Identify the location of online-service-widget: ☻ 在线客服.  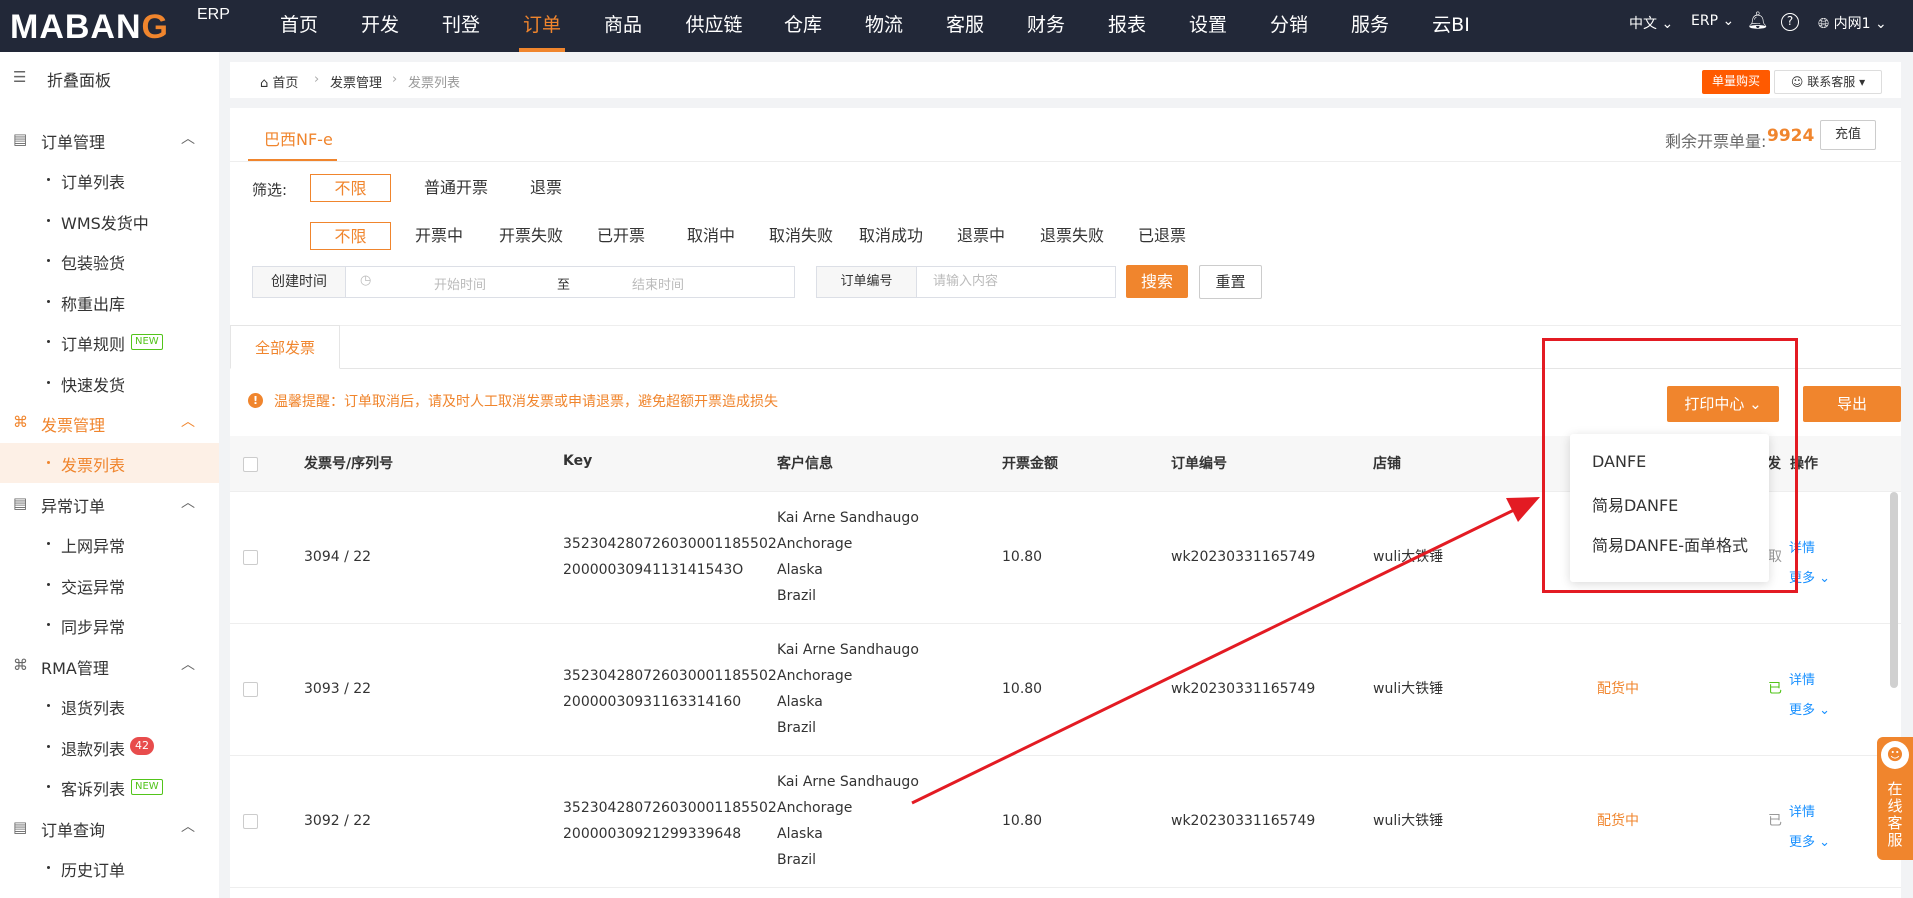
(1895, 798).